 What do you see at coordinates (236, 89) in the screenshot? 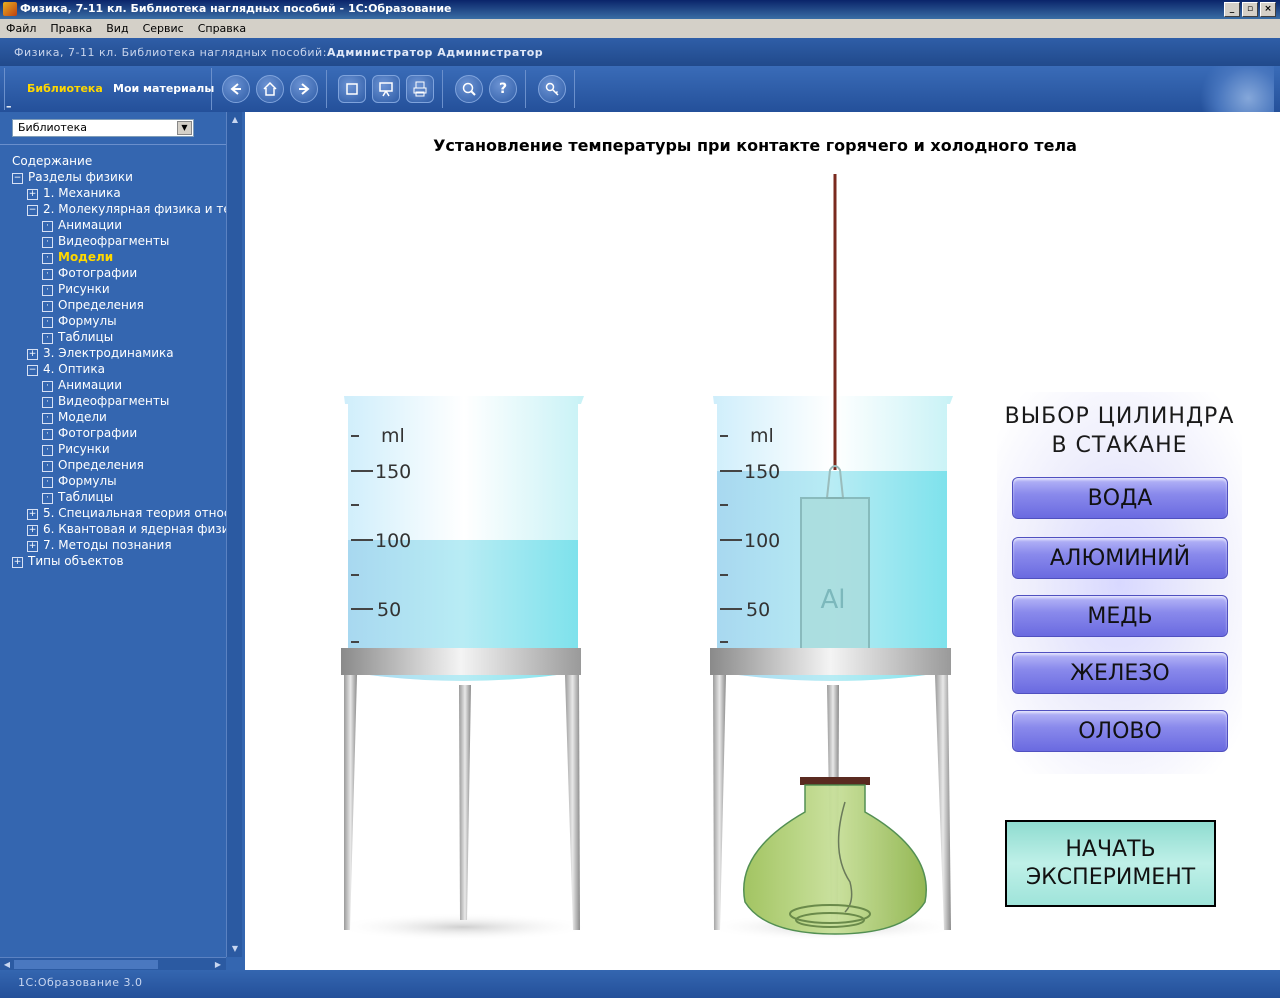
I see `back-icon` at bounding box center [236, 89].